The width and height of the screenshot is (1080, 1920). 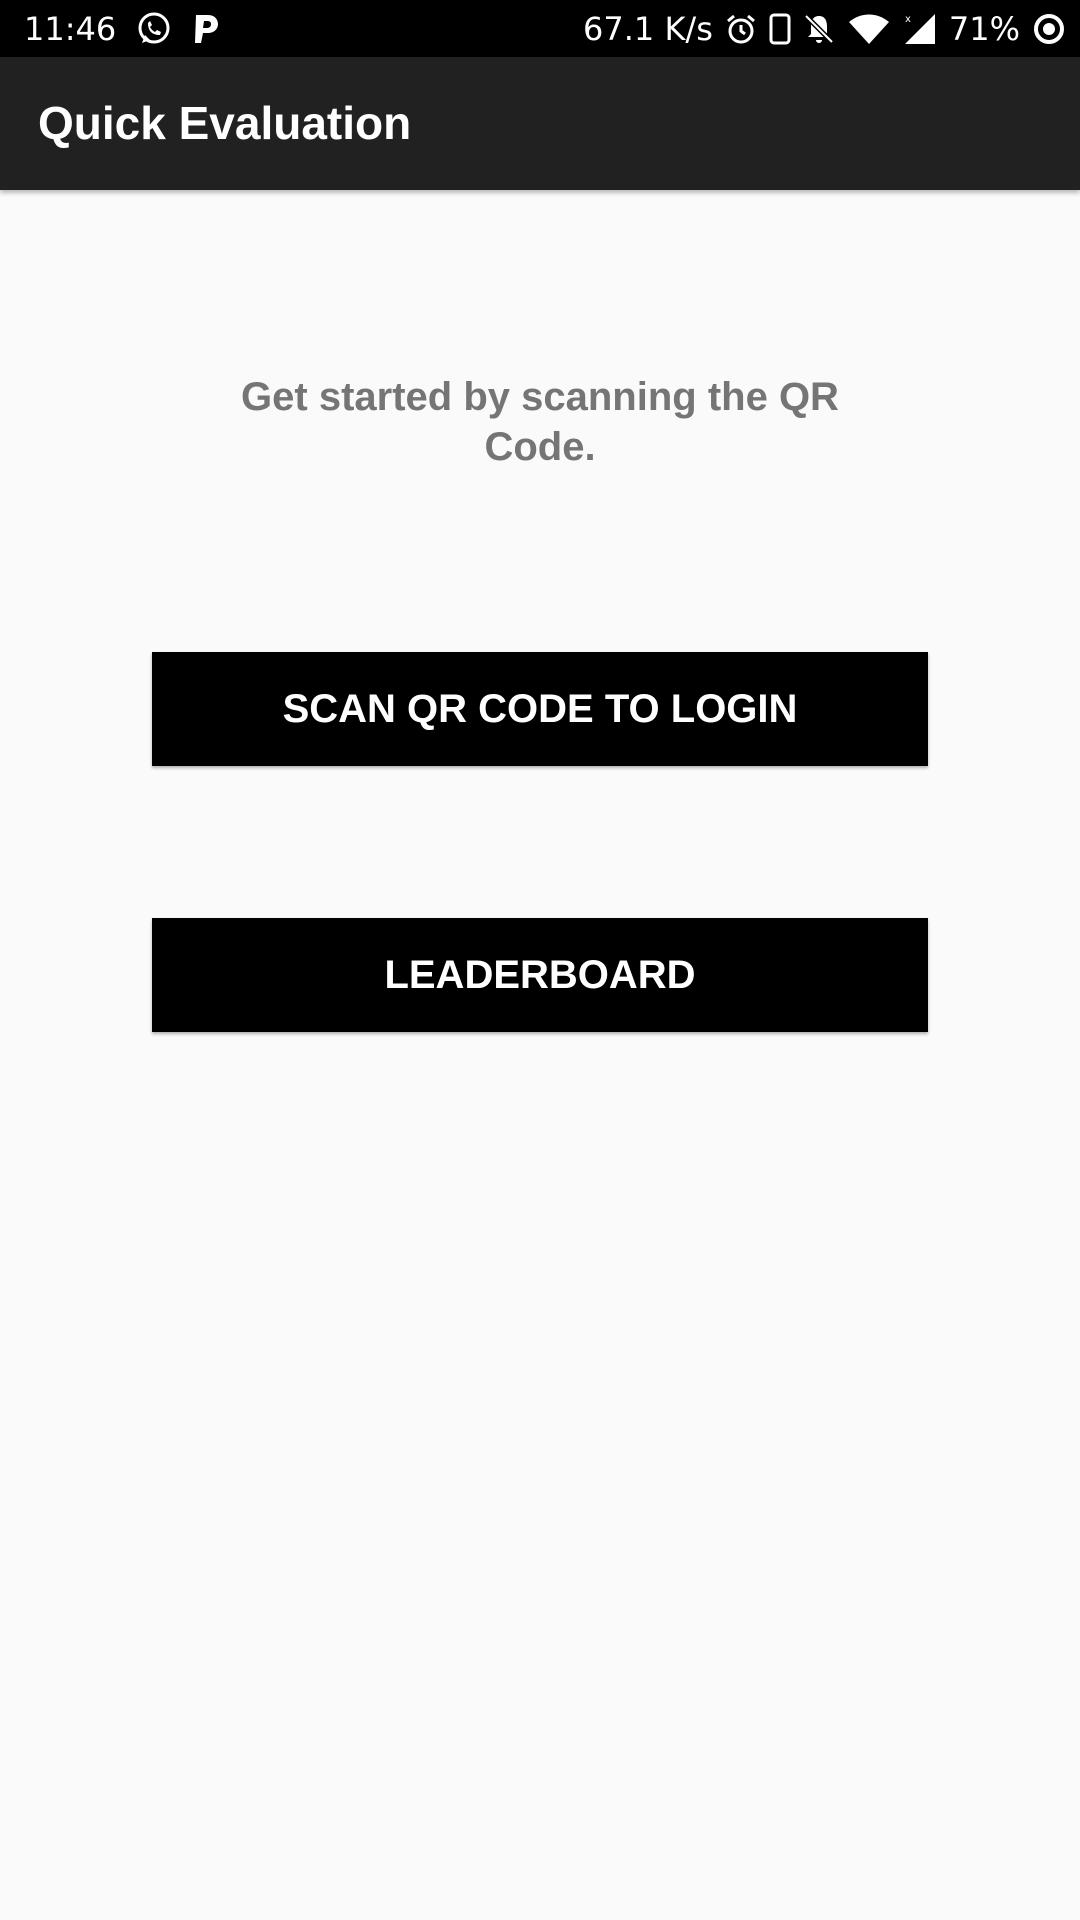 I want to click on phone-icon, so click(x=780, y=29).